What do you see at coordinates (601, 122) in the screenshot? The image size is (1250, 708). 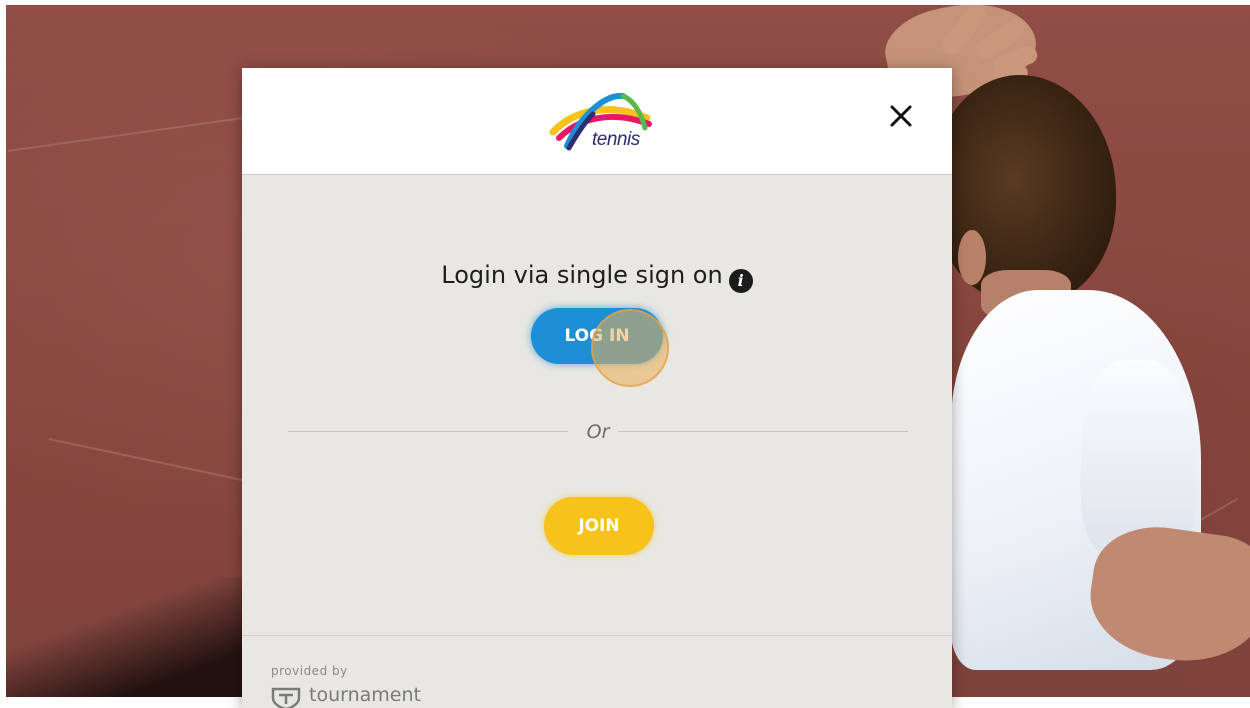 I see `tennis-logo: tennis` at bounding box center [601, 122].